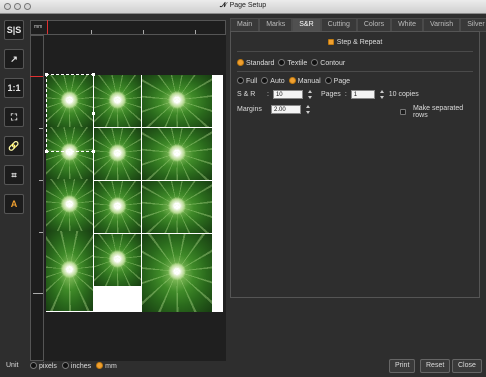 The width and height of the screenshot is (486, 377). Describe the element at coordinates (14, 30) in the screenshot. I see `split-view-button: S|S` at that location.